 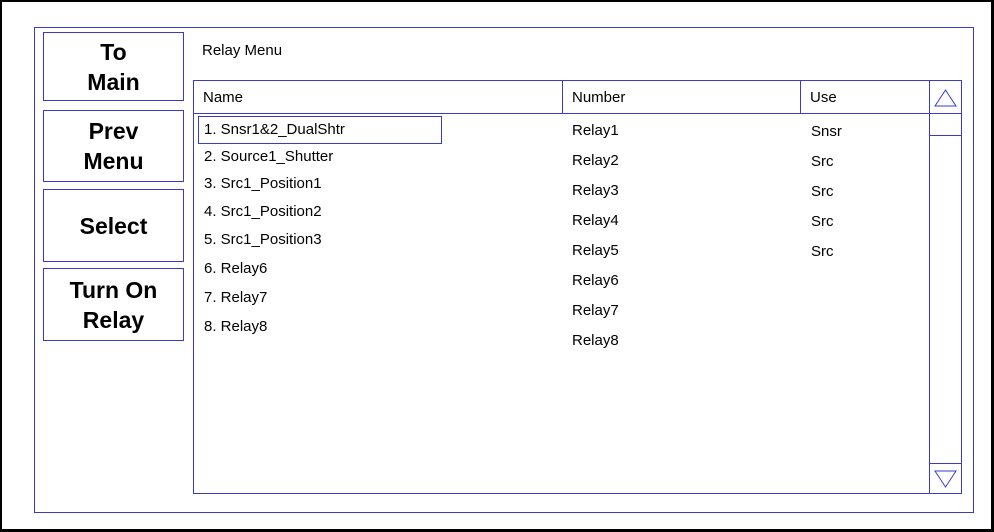 I want to click on list-item-number: Relay2, so click(x=595, y=160).